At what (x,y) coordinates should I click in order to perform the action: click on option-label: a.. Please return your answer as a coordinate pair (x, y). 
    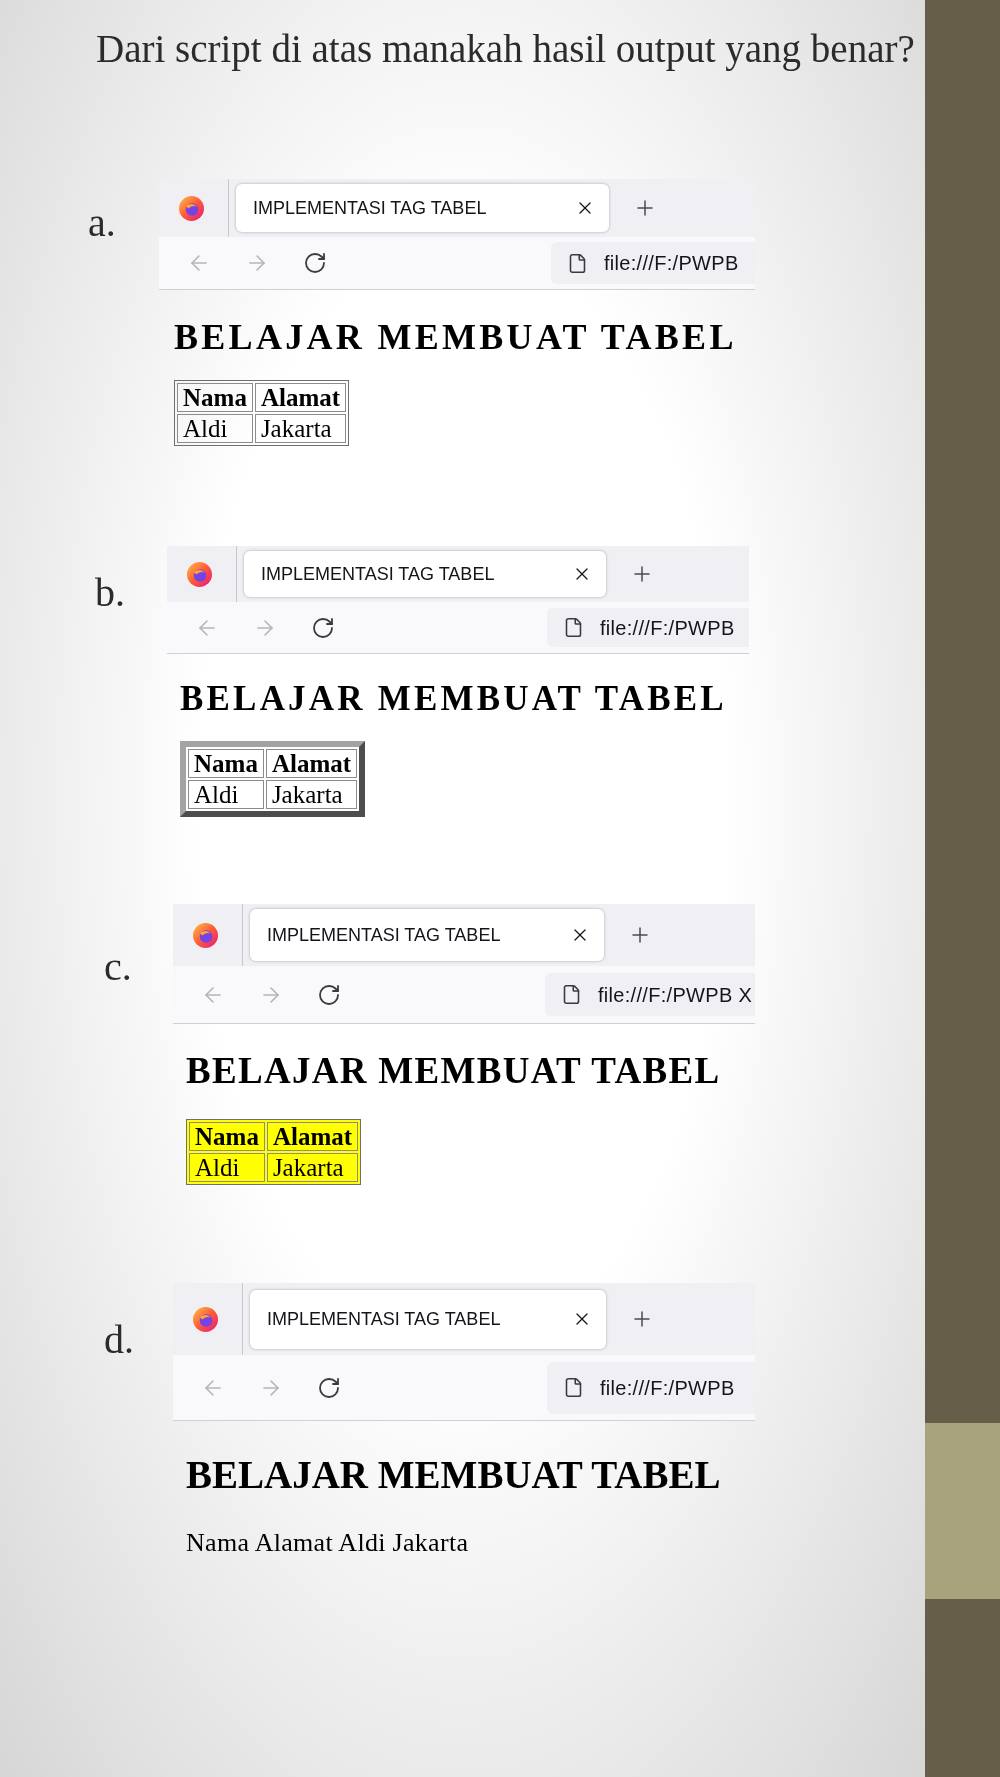
    Looking at the image, I should click on (102, 223).